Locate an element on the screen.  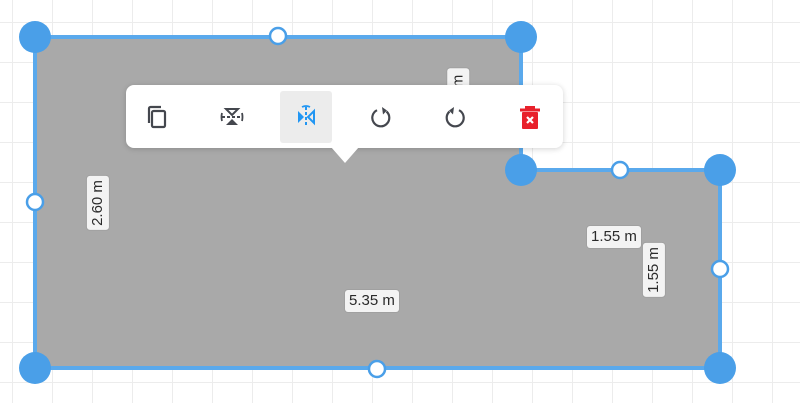
edge-handle-top is located at coordinates (278, 36).